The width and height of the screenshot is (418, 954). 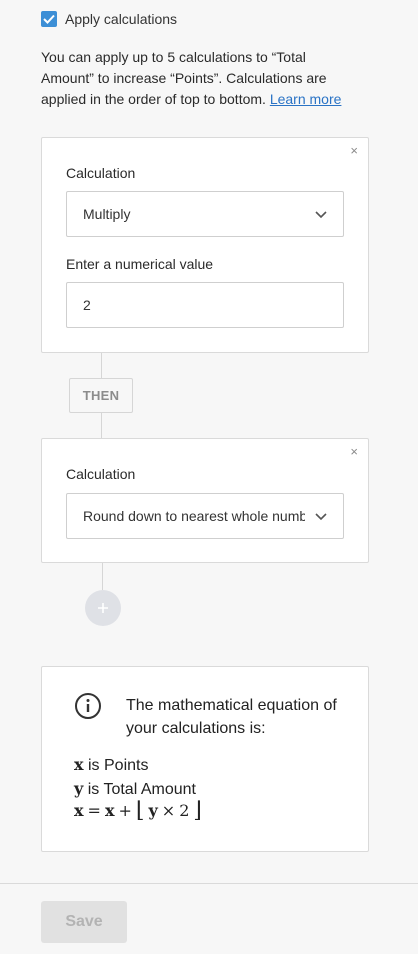 I want to click on formula-y: y, so click(x=153, y=810).